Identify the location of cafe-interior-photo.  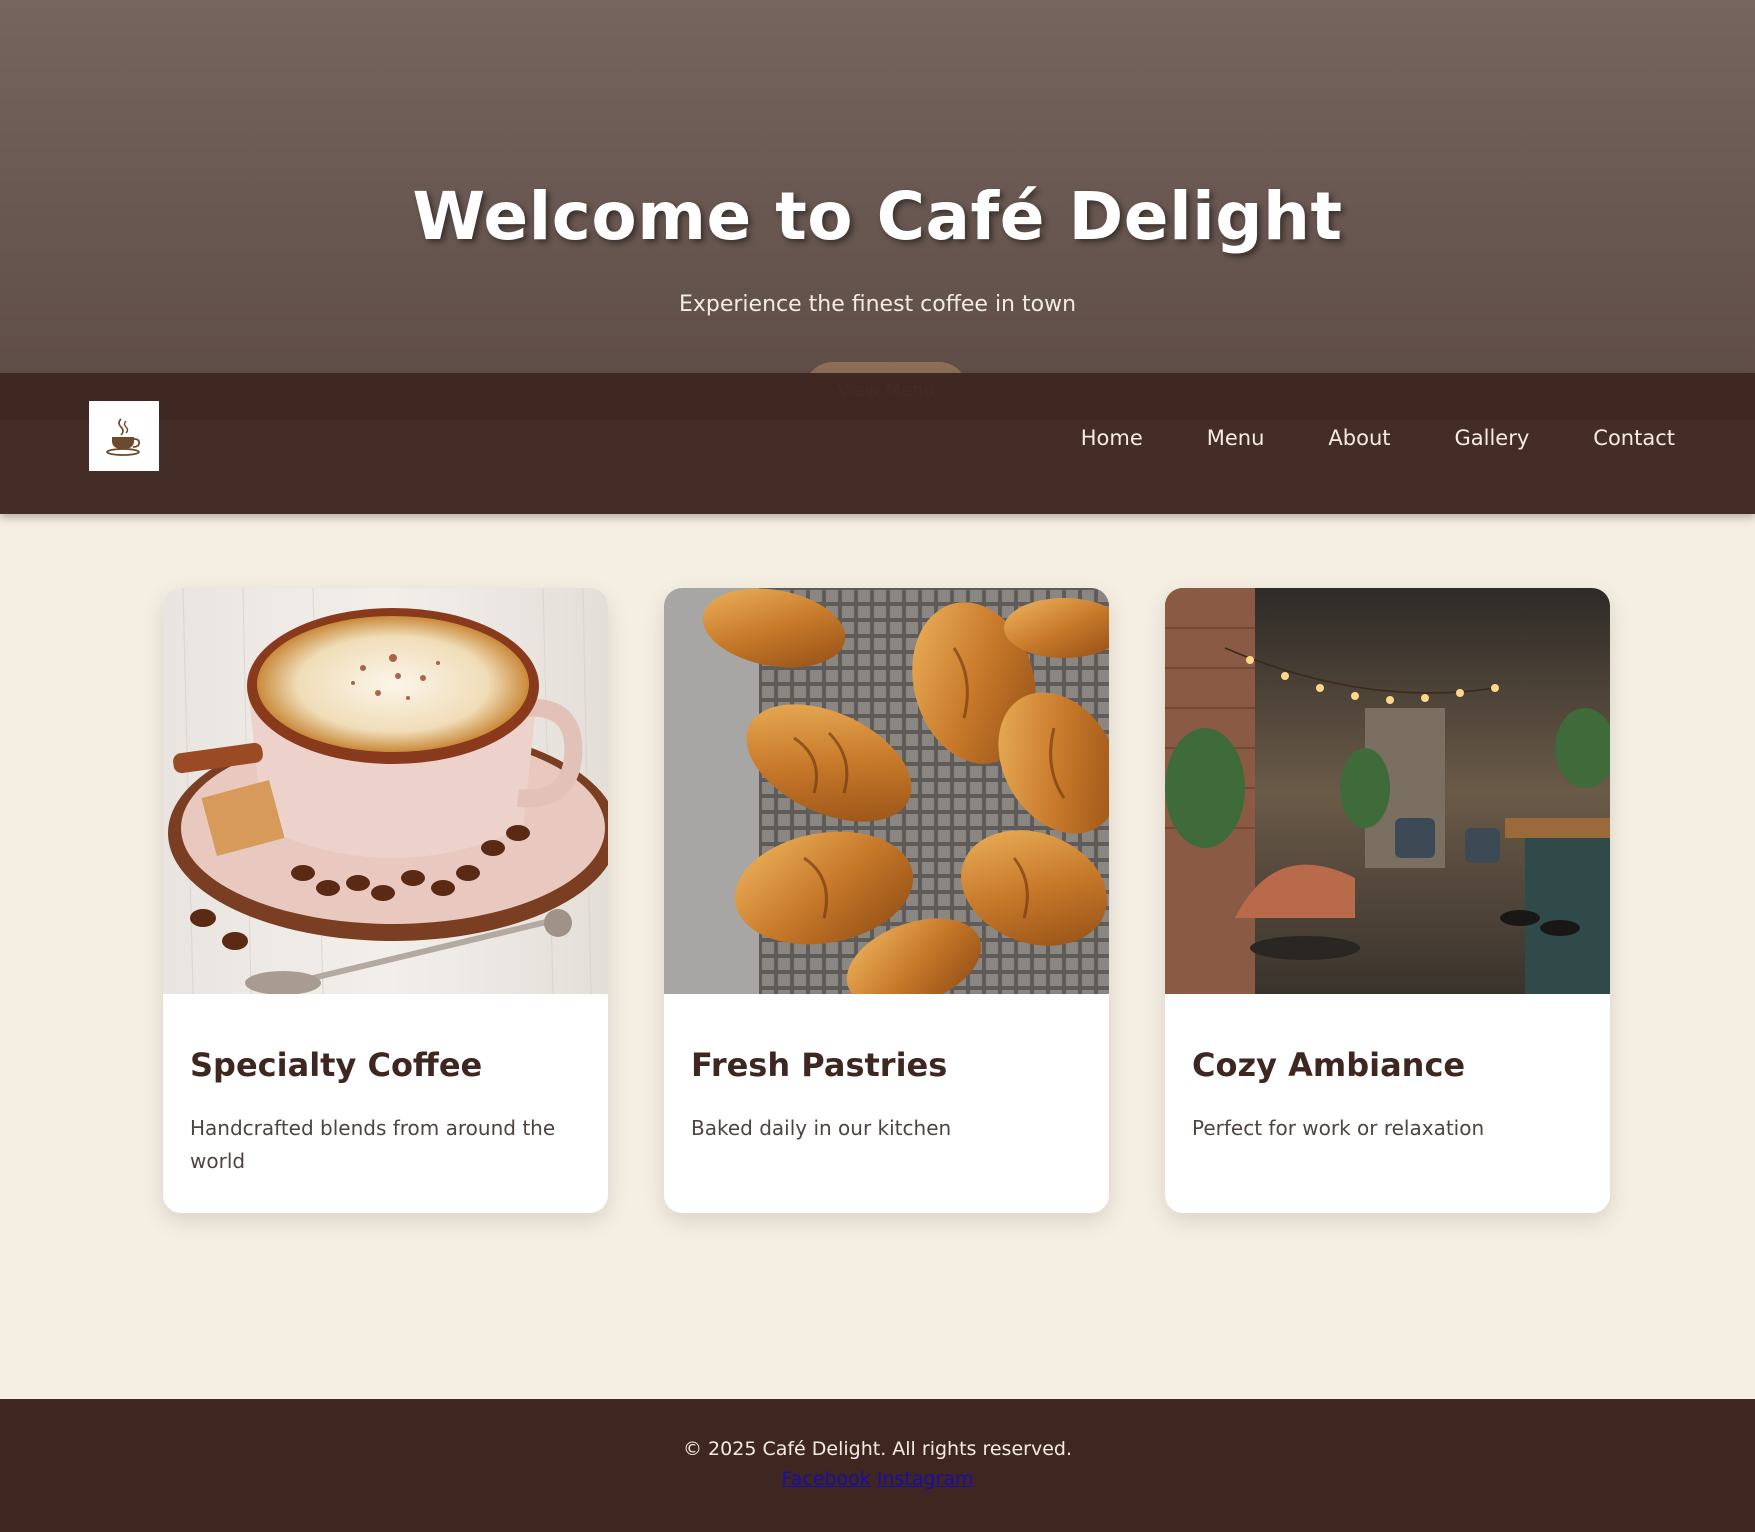
(1387, 791).